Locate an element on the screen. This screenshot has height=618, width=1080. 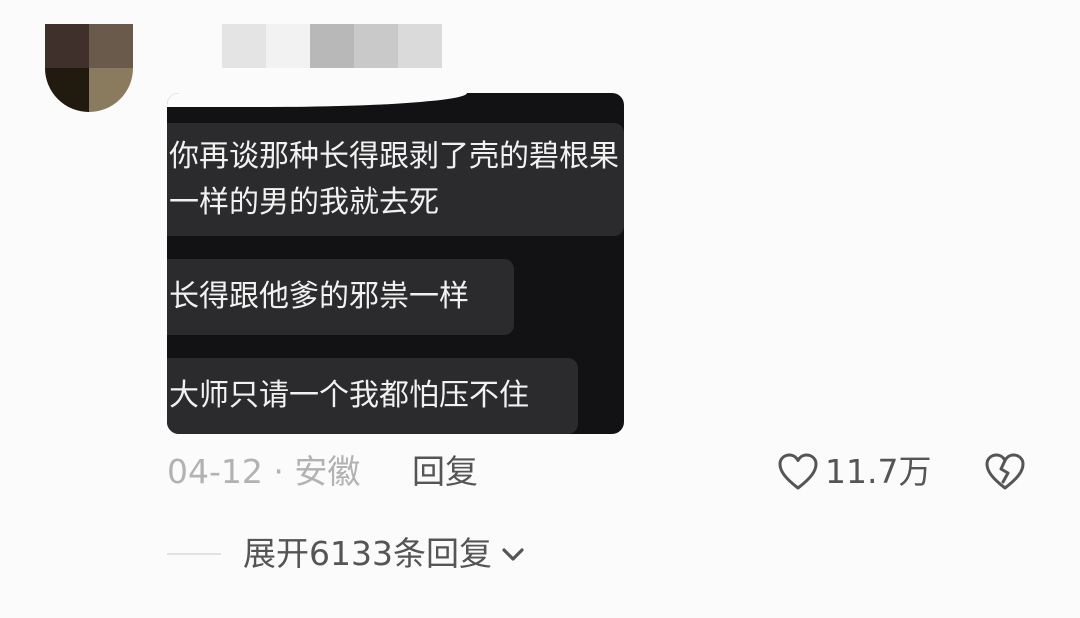
like-button: 11.7万 is located at coordinates (854, 472).